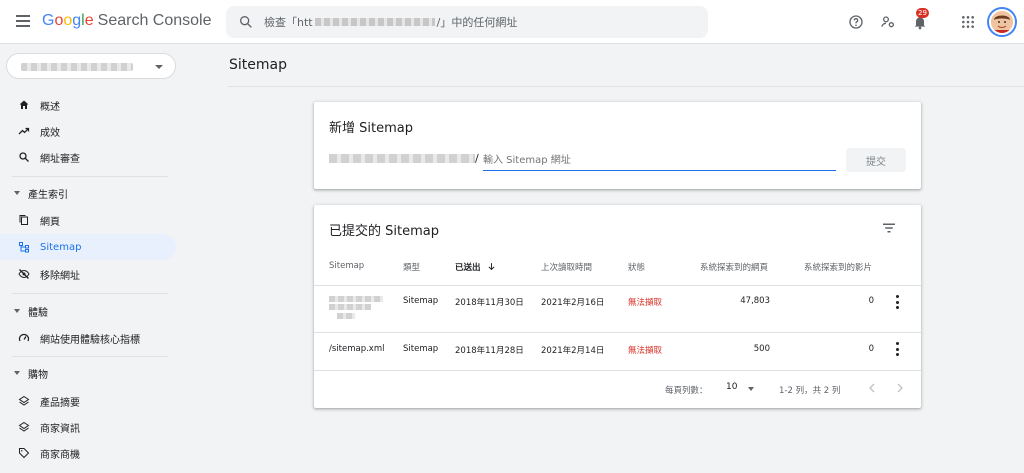 This screenshot has height=473, width=1024. I want to click on chevron-right-icon, so click(900, 388).